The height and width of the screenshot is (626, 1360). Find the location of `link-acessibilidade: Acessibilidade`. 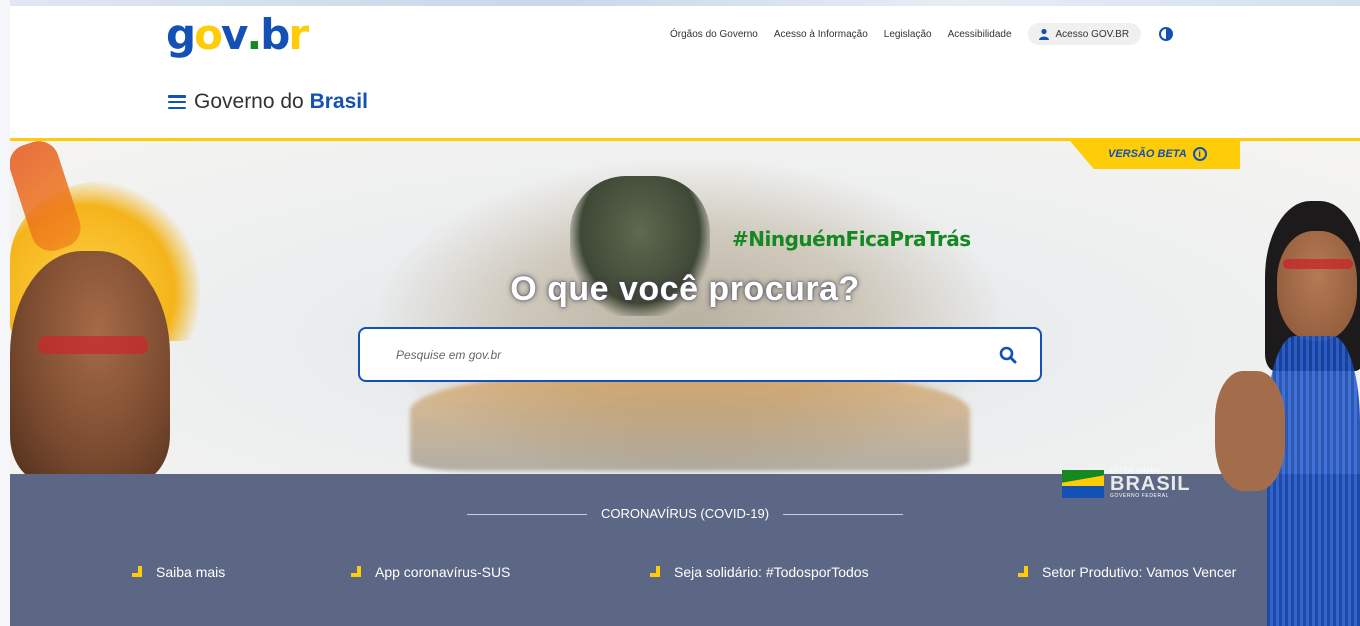

link-acessibilidade: Acessibilidade is located at coordinates (980, 34).